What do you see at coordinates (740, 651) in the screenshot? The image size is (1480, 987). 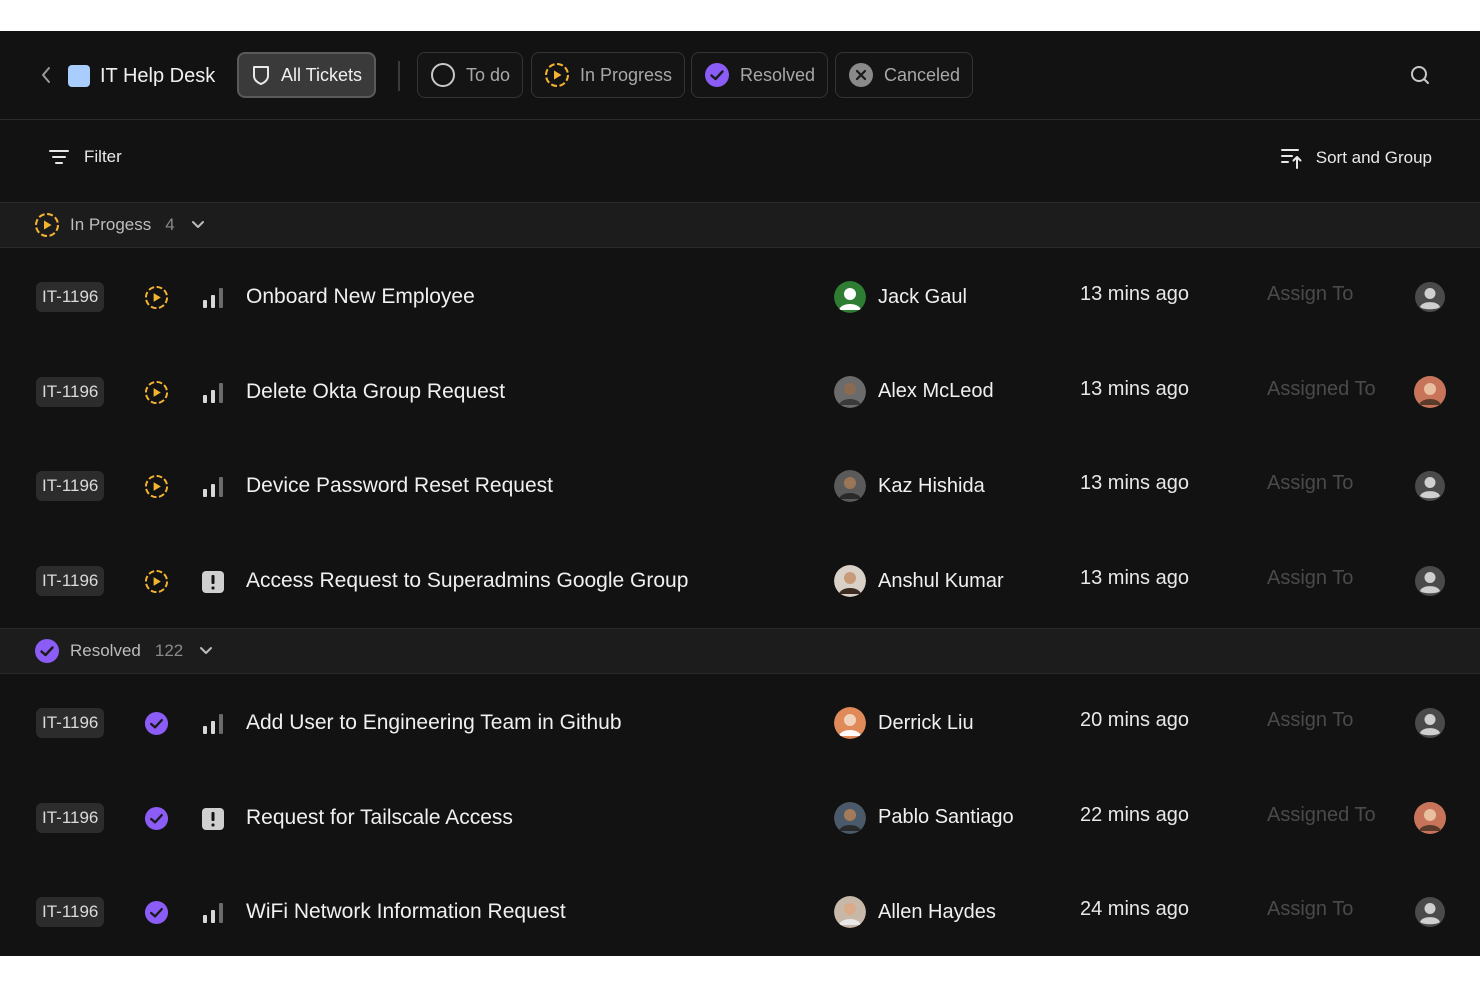 I see `group-header-resolved: Resolved 122` at bounding box center [740, 651].